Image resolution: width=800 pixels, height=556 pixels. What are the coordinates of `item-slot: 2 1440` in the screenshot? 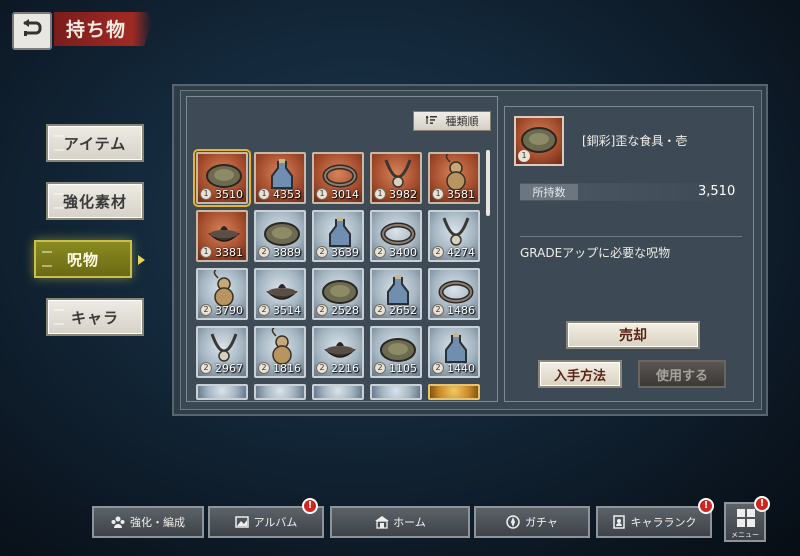 It's located at (454, 352).